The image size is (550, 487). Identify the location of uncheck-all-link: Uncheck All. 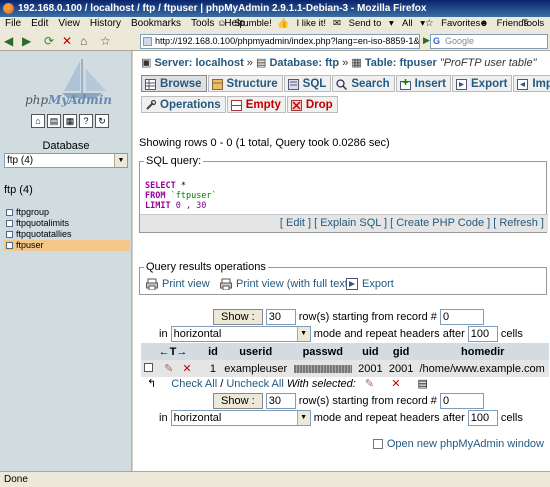
(254, 384).